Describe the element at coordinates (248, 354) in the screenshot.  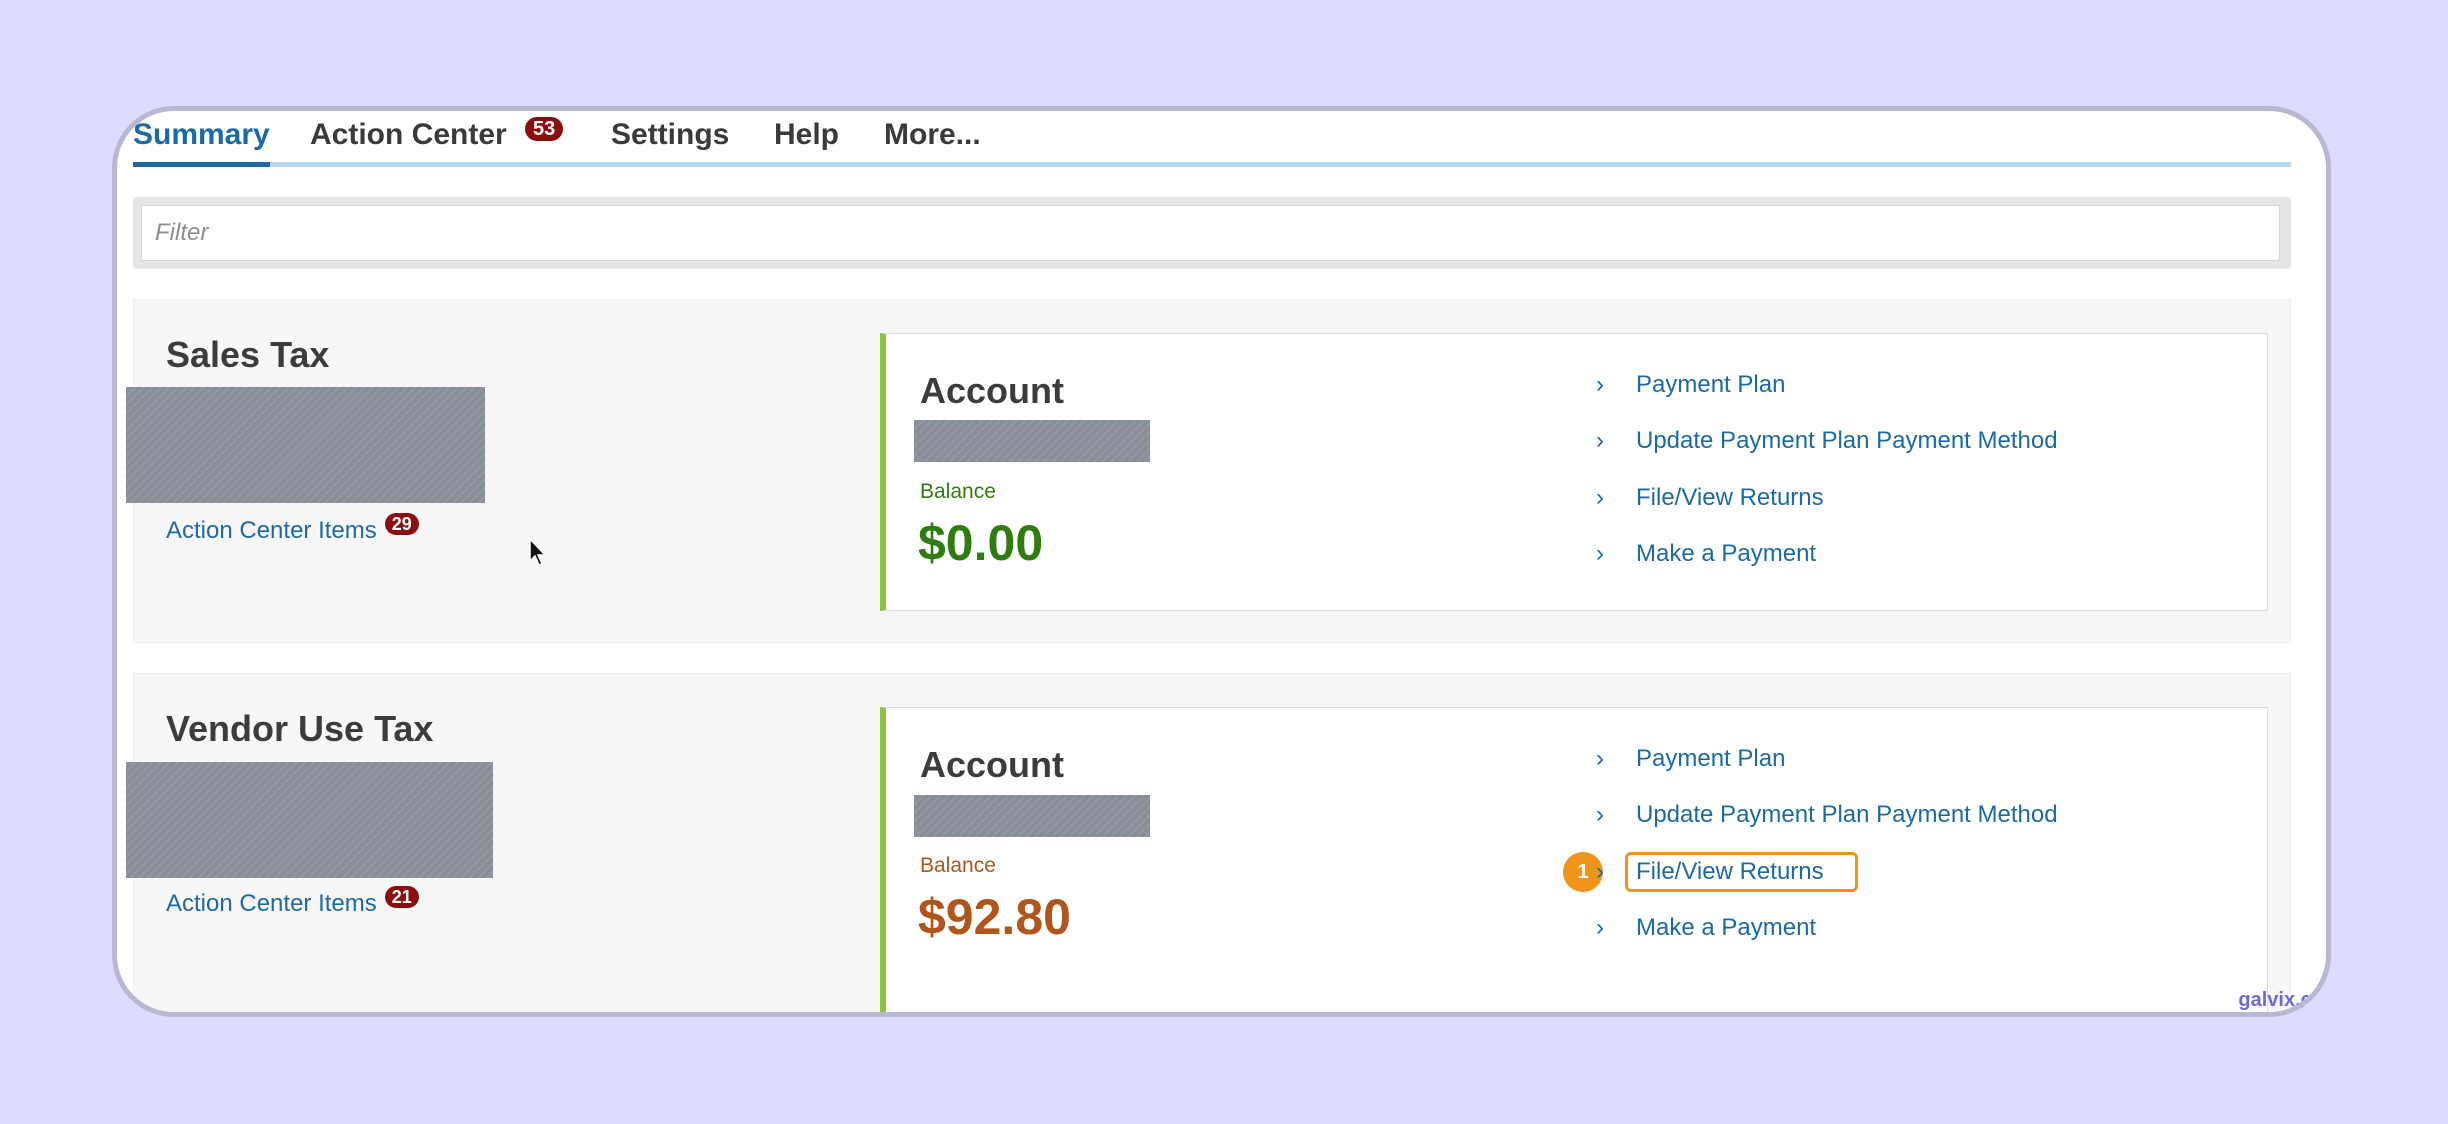
I see `section-title: Sales Tax` at that location.